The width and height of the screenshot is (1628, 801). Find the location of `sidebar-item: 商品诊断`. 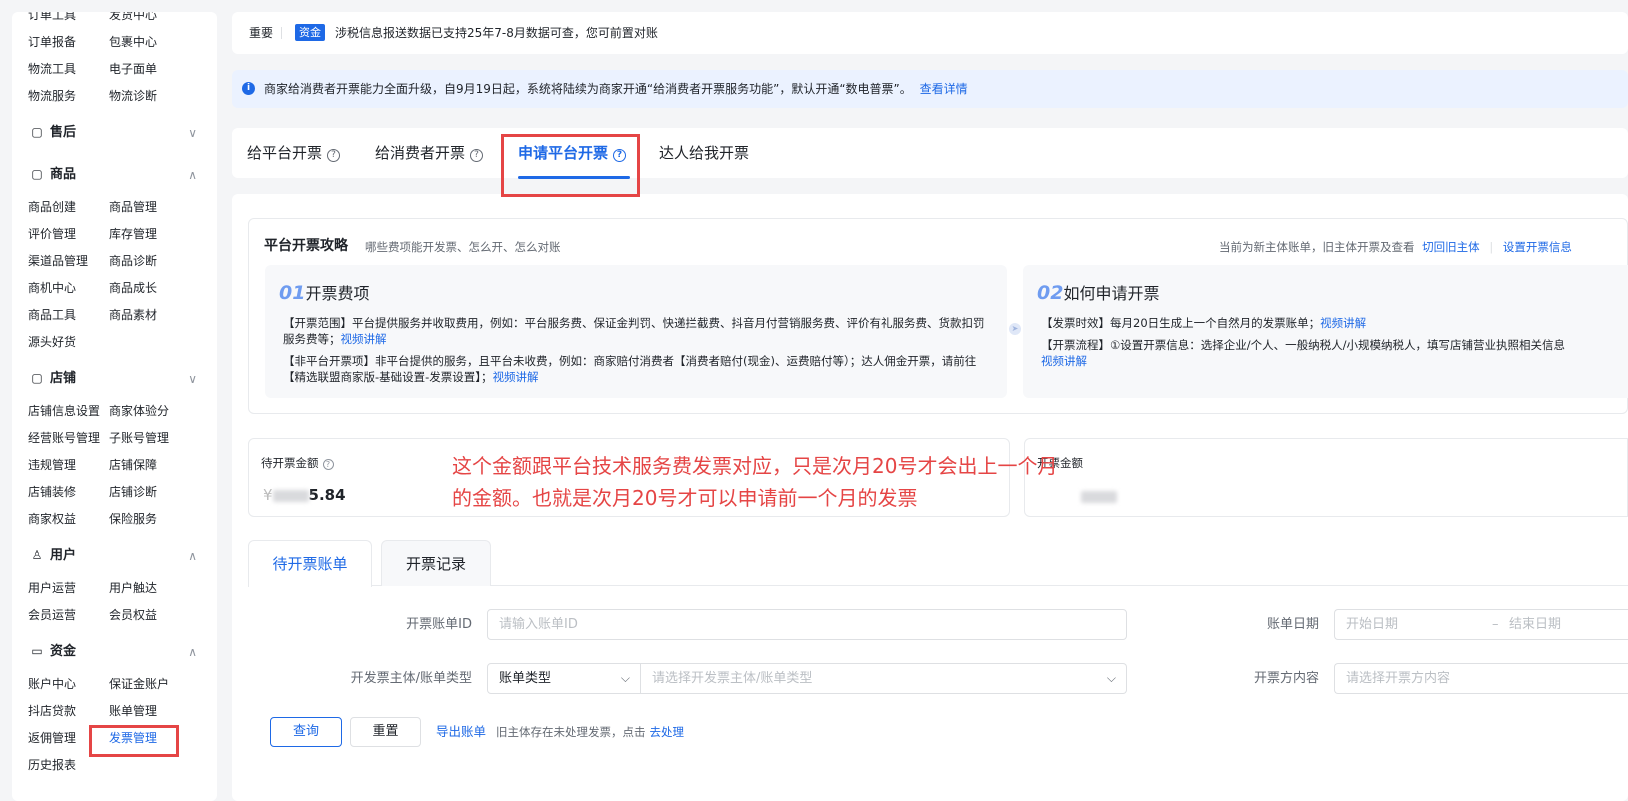

sidebar-item: 商品诊断 is located at coordinates (133, 261).